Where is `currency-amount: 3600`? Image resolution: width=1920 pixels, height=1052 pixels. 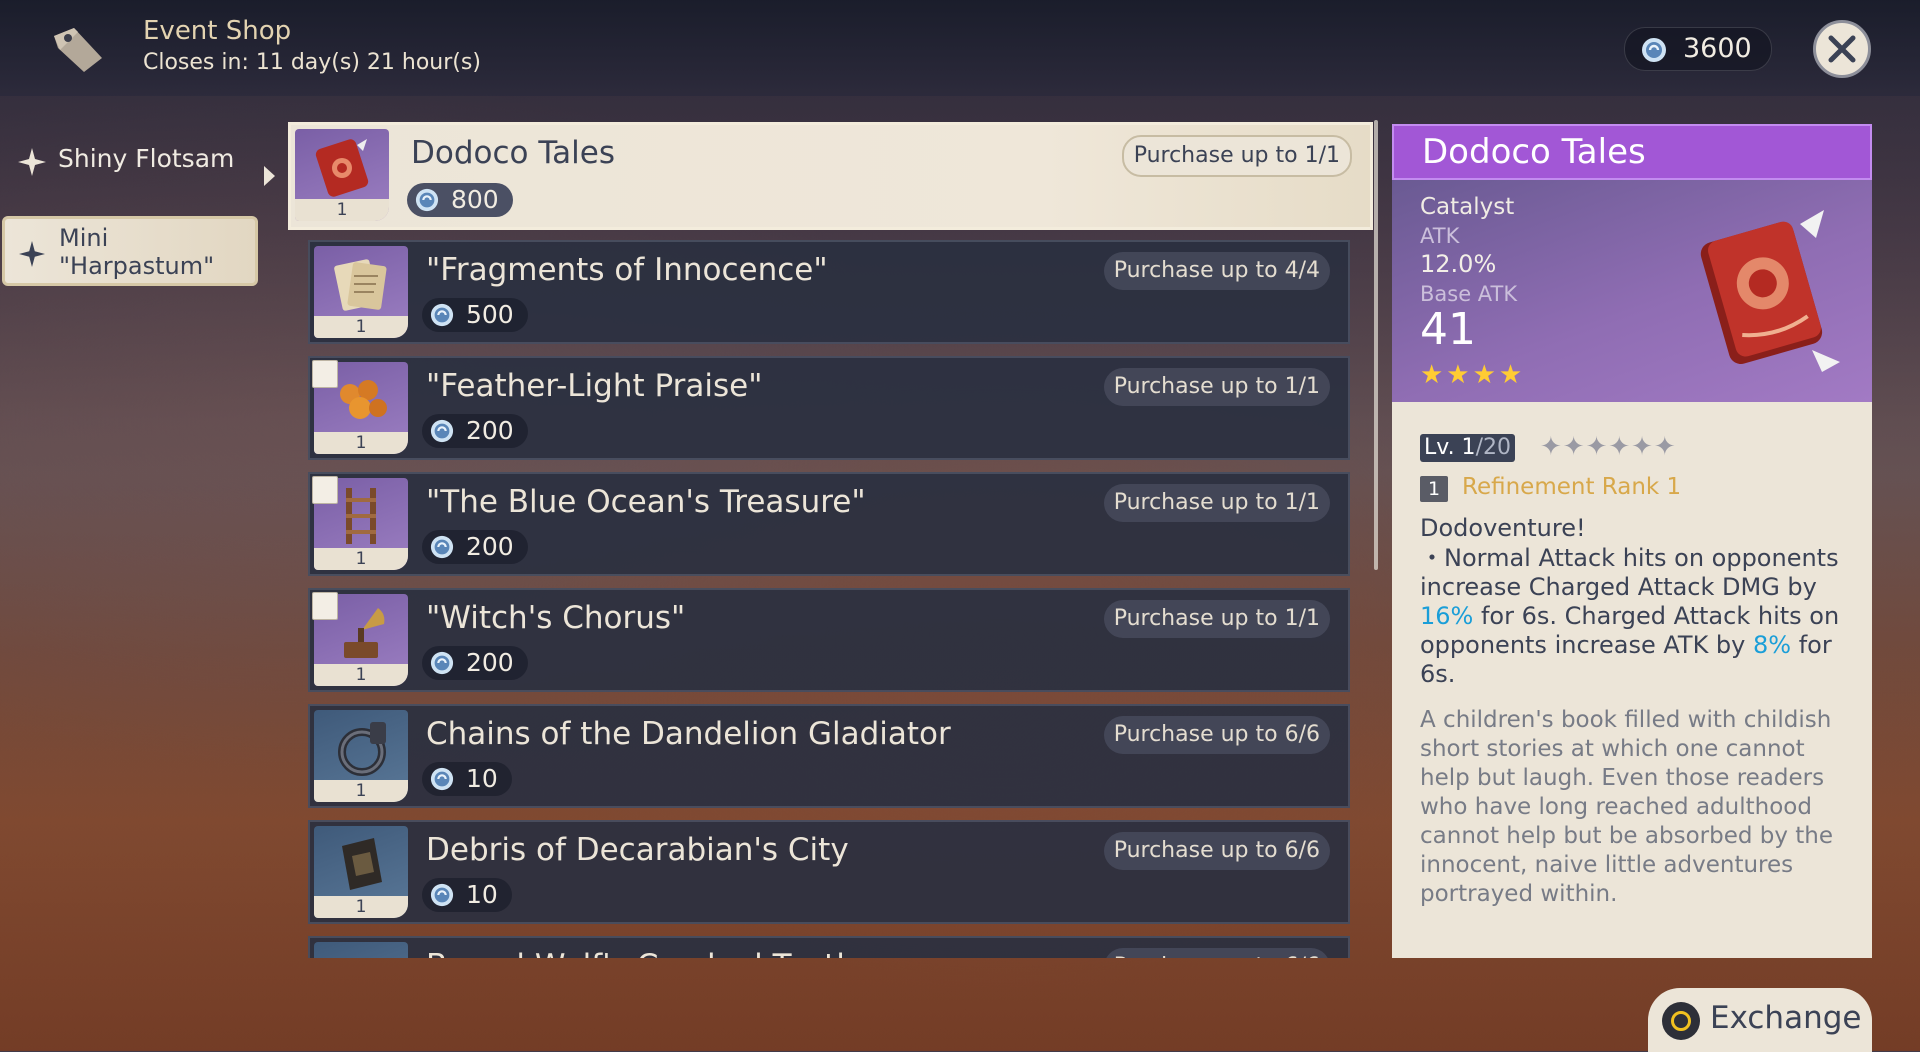
currency-amount: 3600 is located at coordinates (1717, 48).